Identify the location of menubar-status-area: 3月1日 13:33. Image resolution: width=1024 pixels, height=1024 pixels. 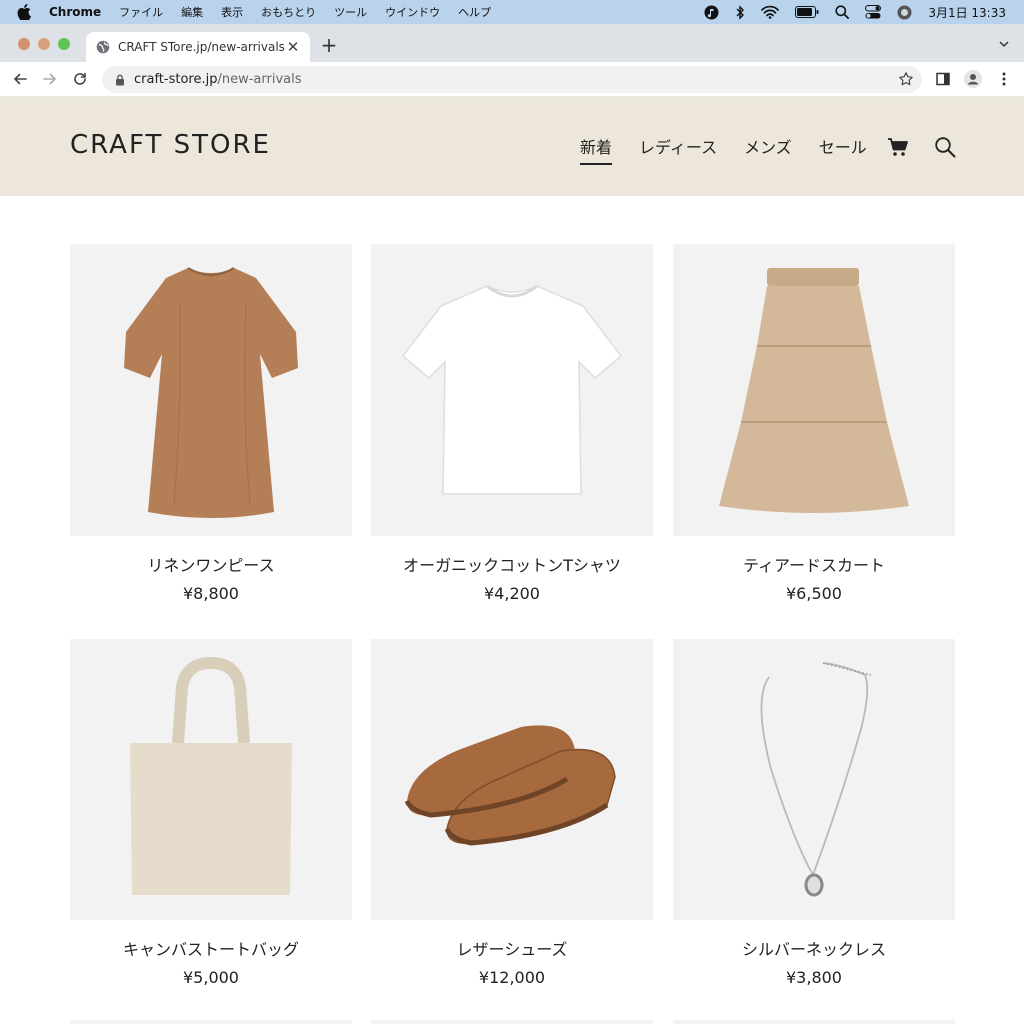
(855, 12).